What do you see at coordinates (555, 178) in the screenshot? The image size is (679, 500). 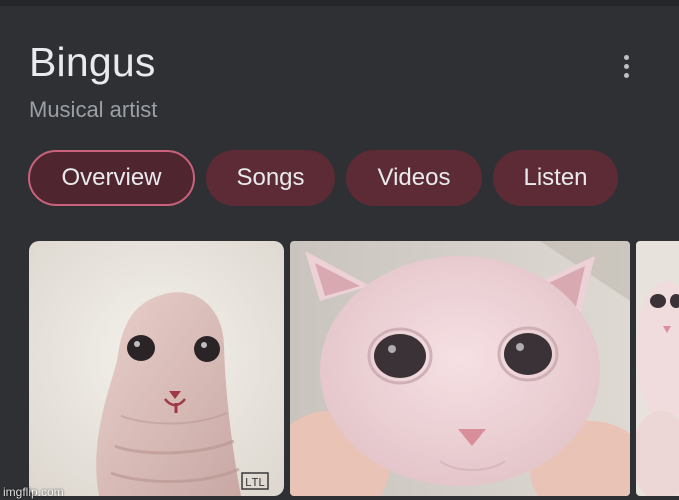 I see `tab-listen: Listen` at bounding box center [555, 178].